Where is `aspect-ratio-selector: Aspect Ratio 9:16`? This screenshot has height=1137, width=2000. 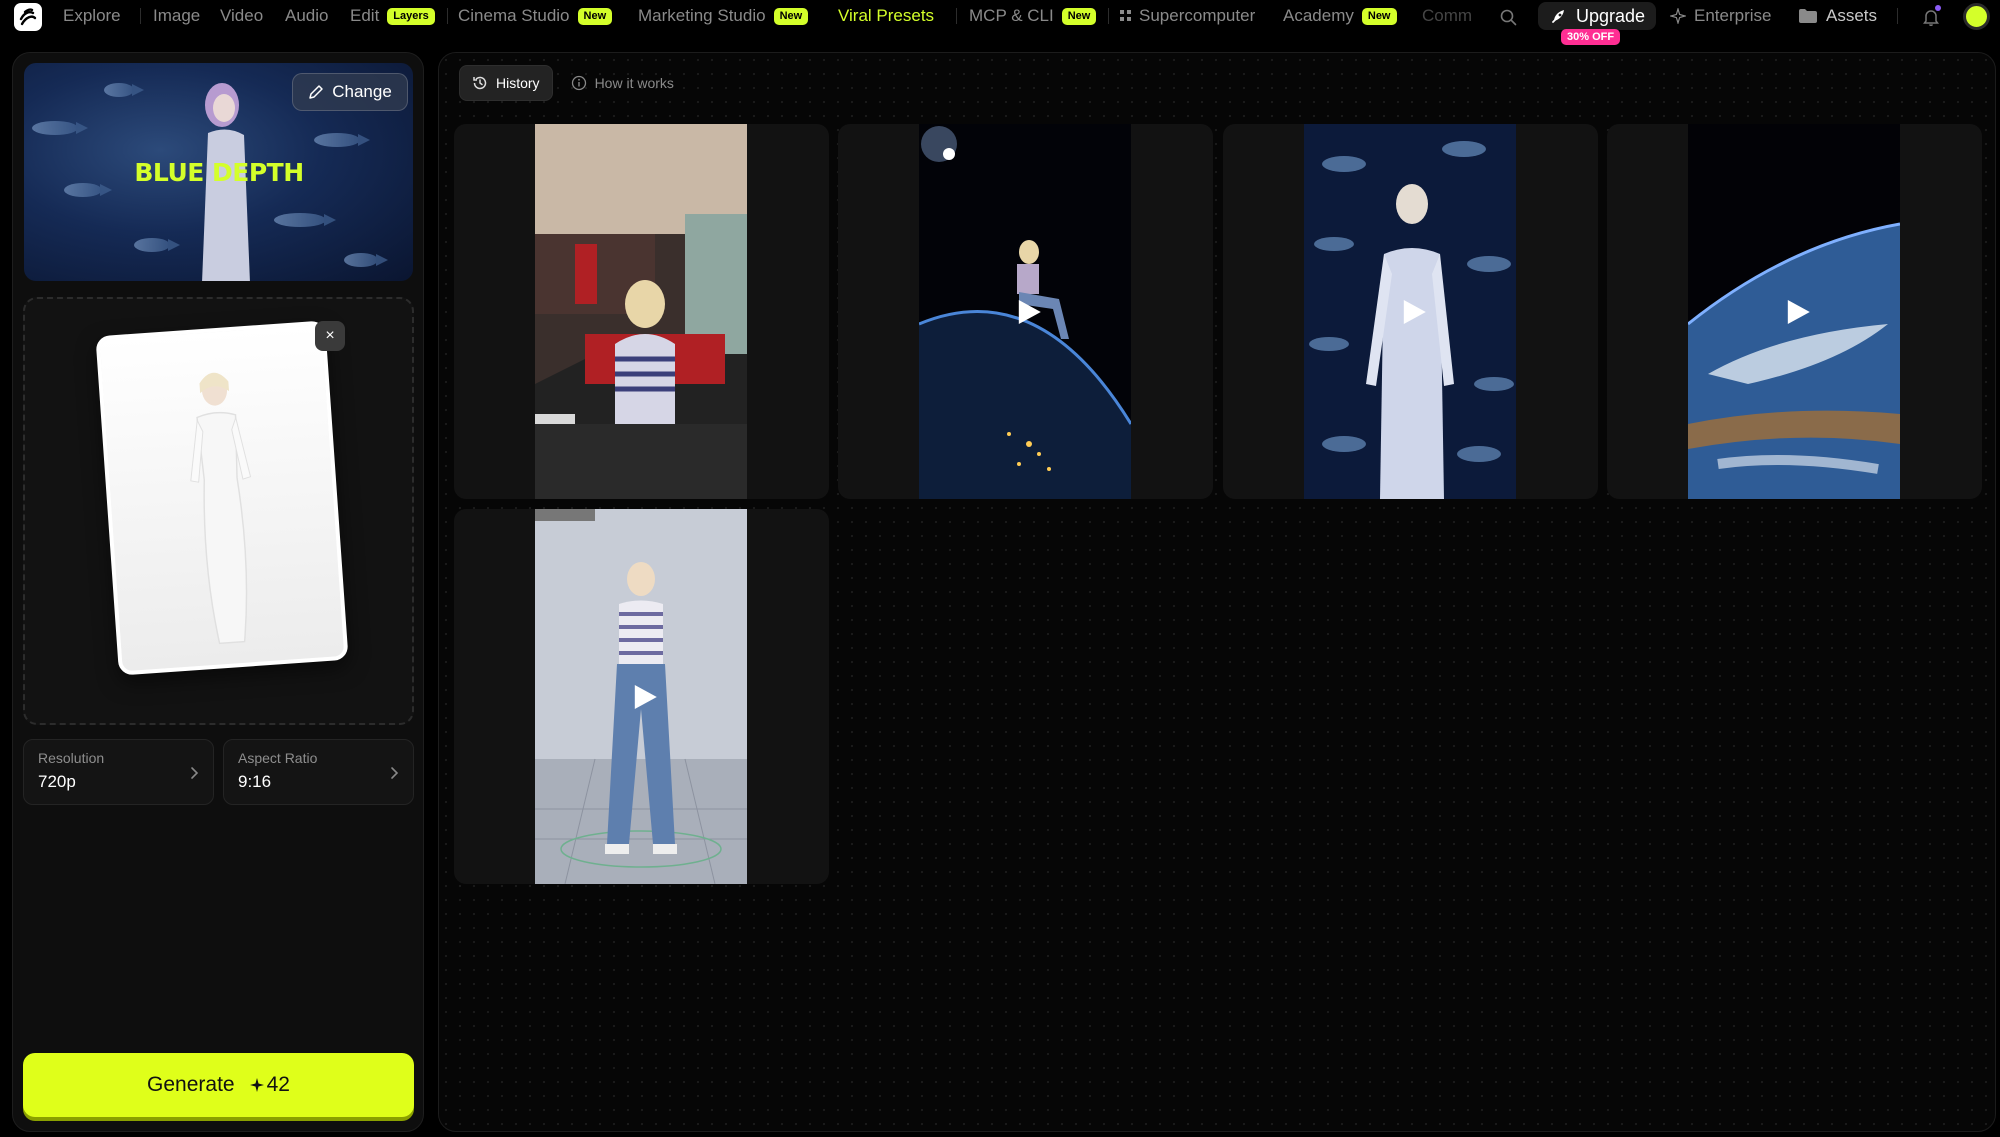
aspect-ratio-selector: Aspect Ratio 9:16 is located at coordinates (318, 772).